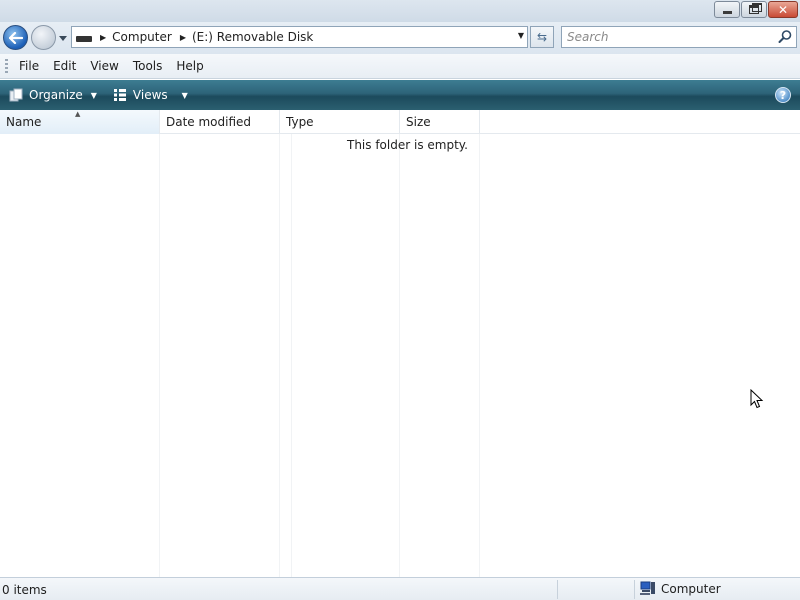 The image size is (800, 600). I want to click on item-count: 0 items, so click(24, 590).